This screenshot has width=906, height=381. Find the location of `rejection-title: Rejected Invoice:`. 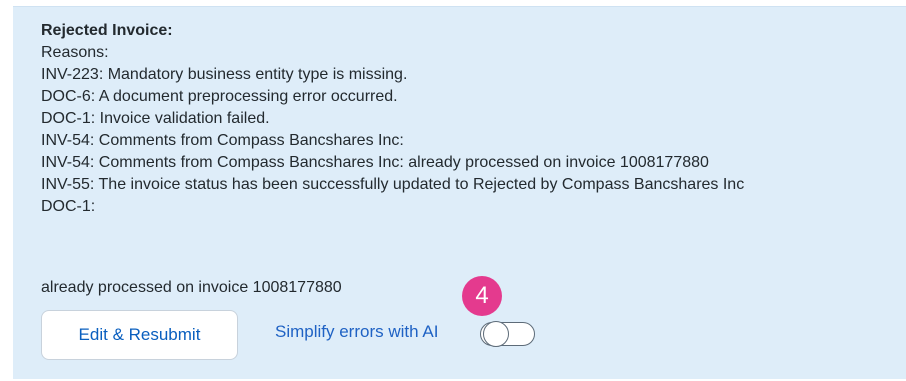

rejection-title: Rejected Invoice: is located at coordinates (107, 30).